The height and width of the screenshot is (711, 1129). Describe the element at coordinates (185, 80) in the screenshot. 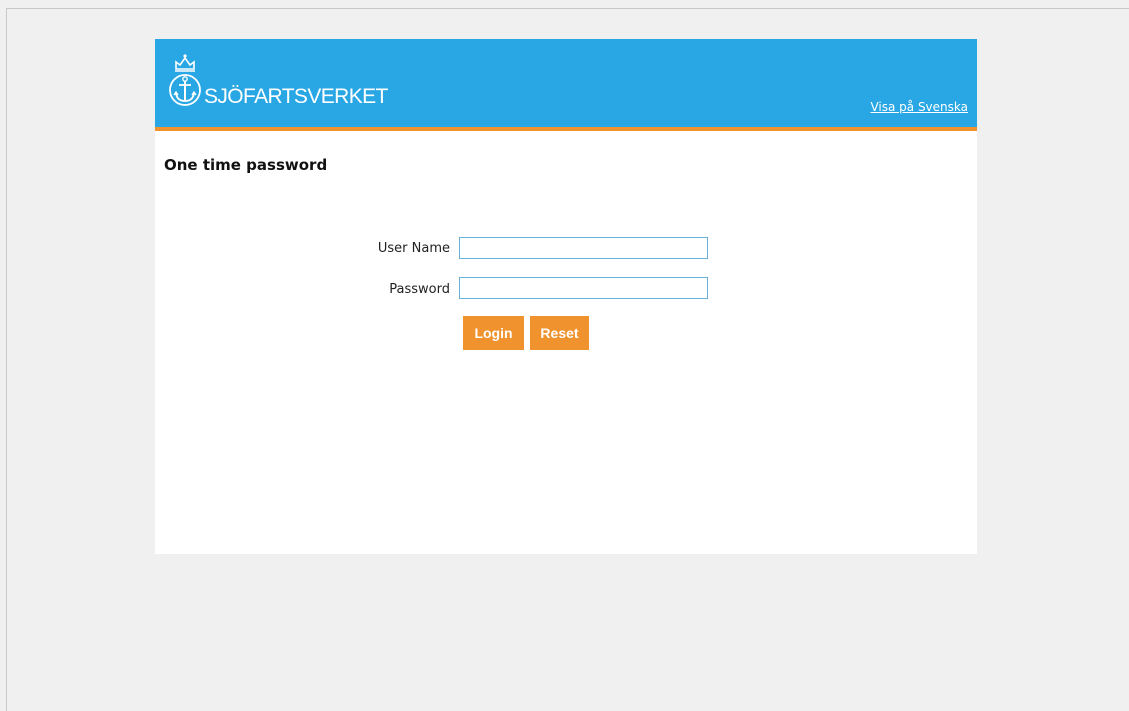

I see `crowned-anchor-icon` at that location.